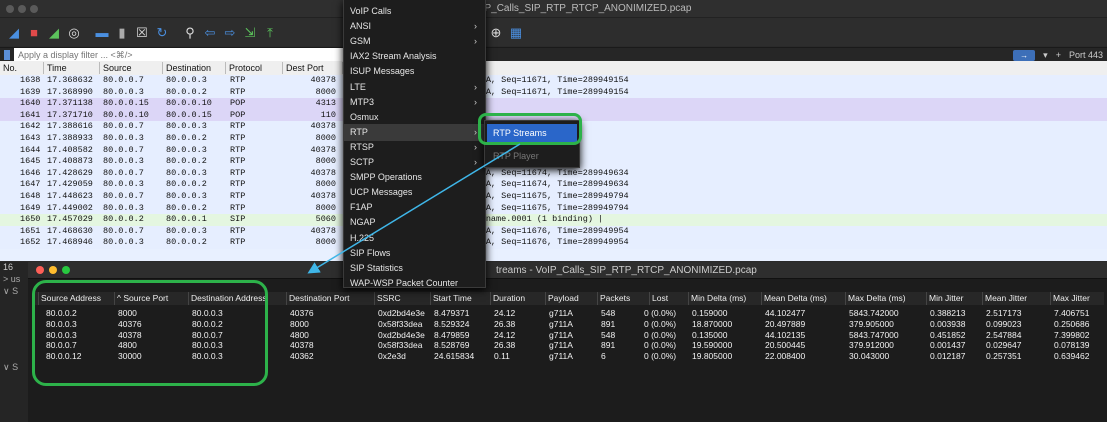 This screenshot has width=1107, height=422. What do you see at coordinates (1070, 298) in the screenshot?
I see `rtp-column-header: Max Jitter` at bounding box center [1070, 298].